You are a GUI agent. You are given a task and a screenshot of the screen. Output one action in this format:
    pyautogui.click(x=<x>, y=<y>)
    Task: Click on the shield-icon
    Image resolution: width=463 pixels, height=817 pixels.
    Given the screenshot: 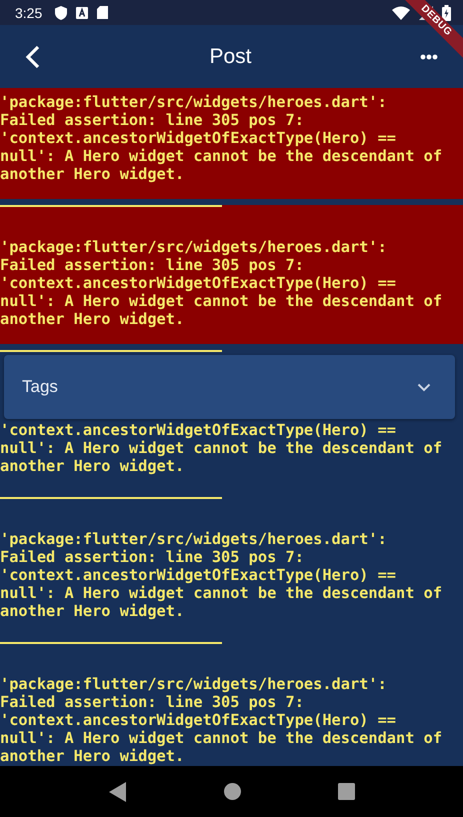 What is the action you would take?
    pyautogui.click(x=61, y=13)
    